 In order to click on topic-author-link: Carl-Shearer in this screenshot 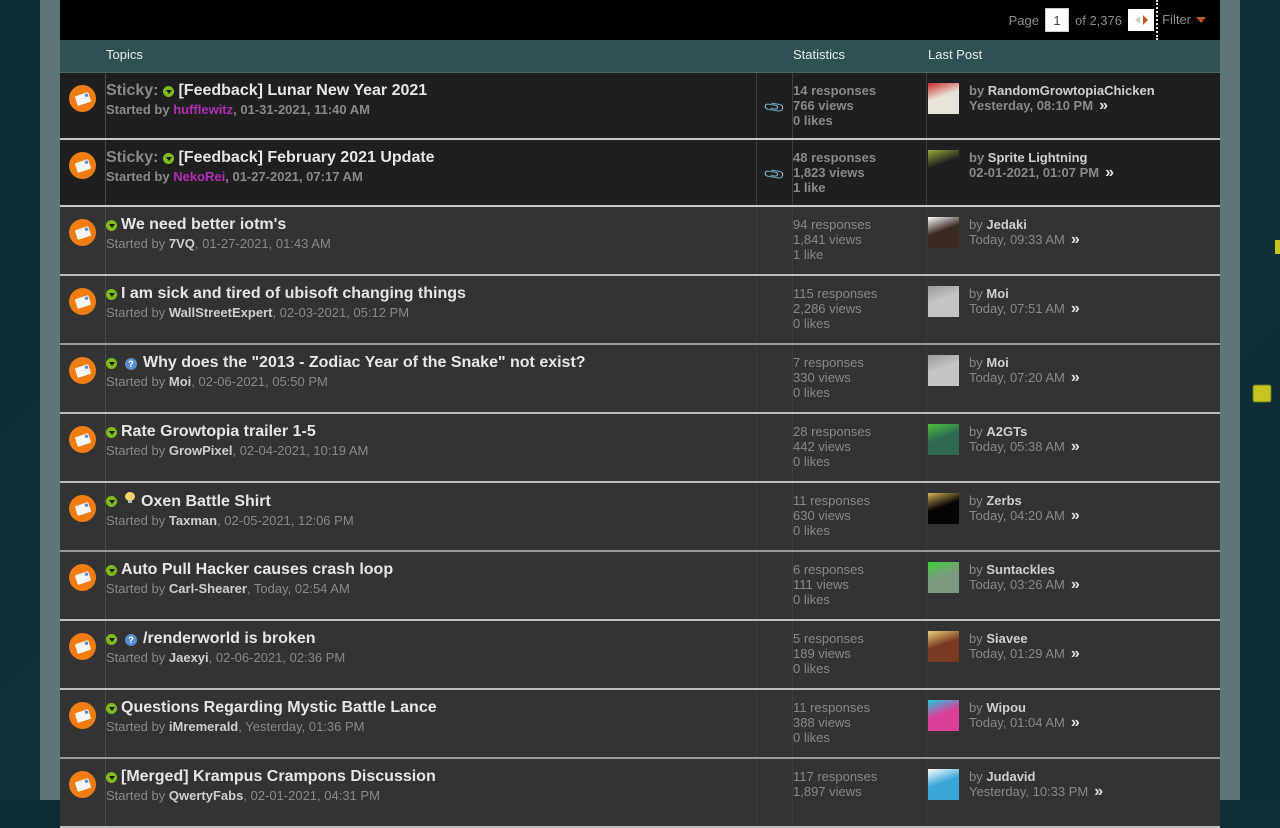, I will do `click(208, 588)`.